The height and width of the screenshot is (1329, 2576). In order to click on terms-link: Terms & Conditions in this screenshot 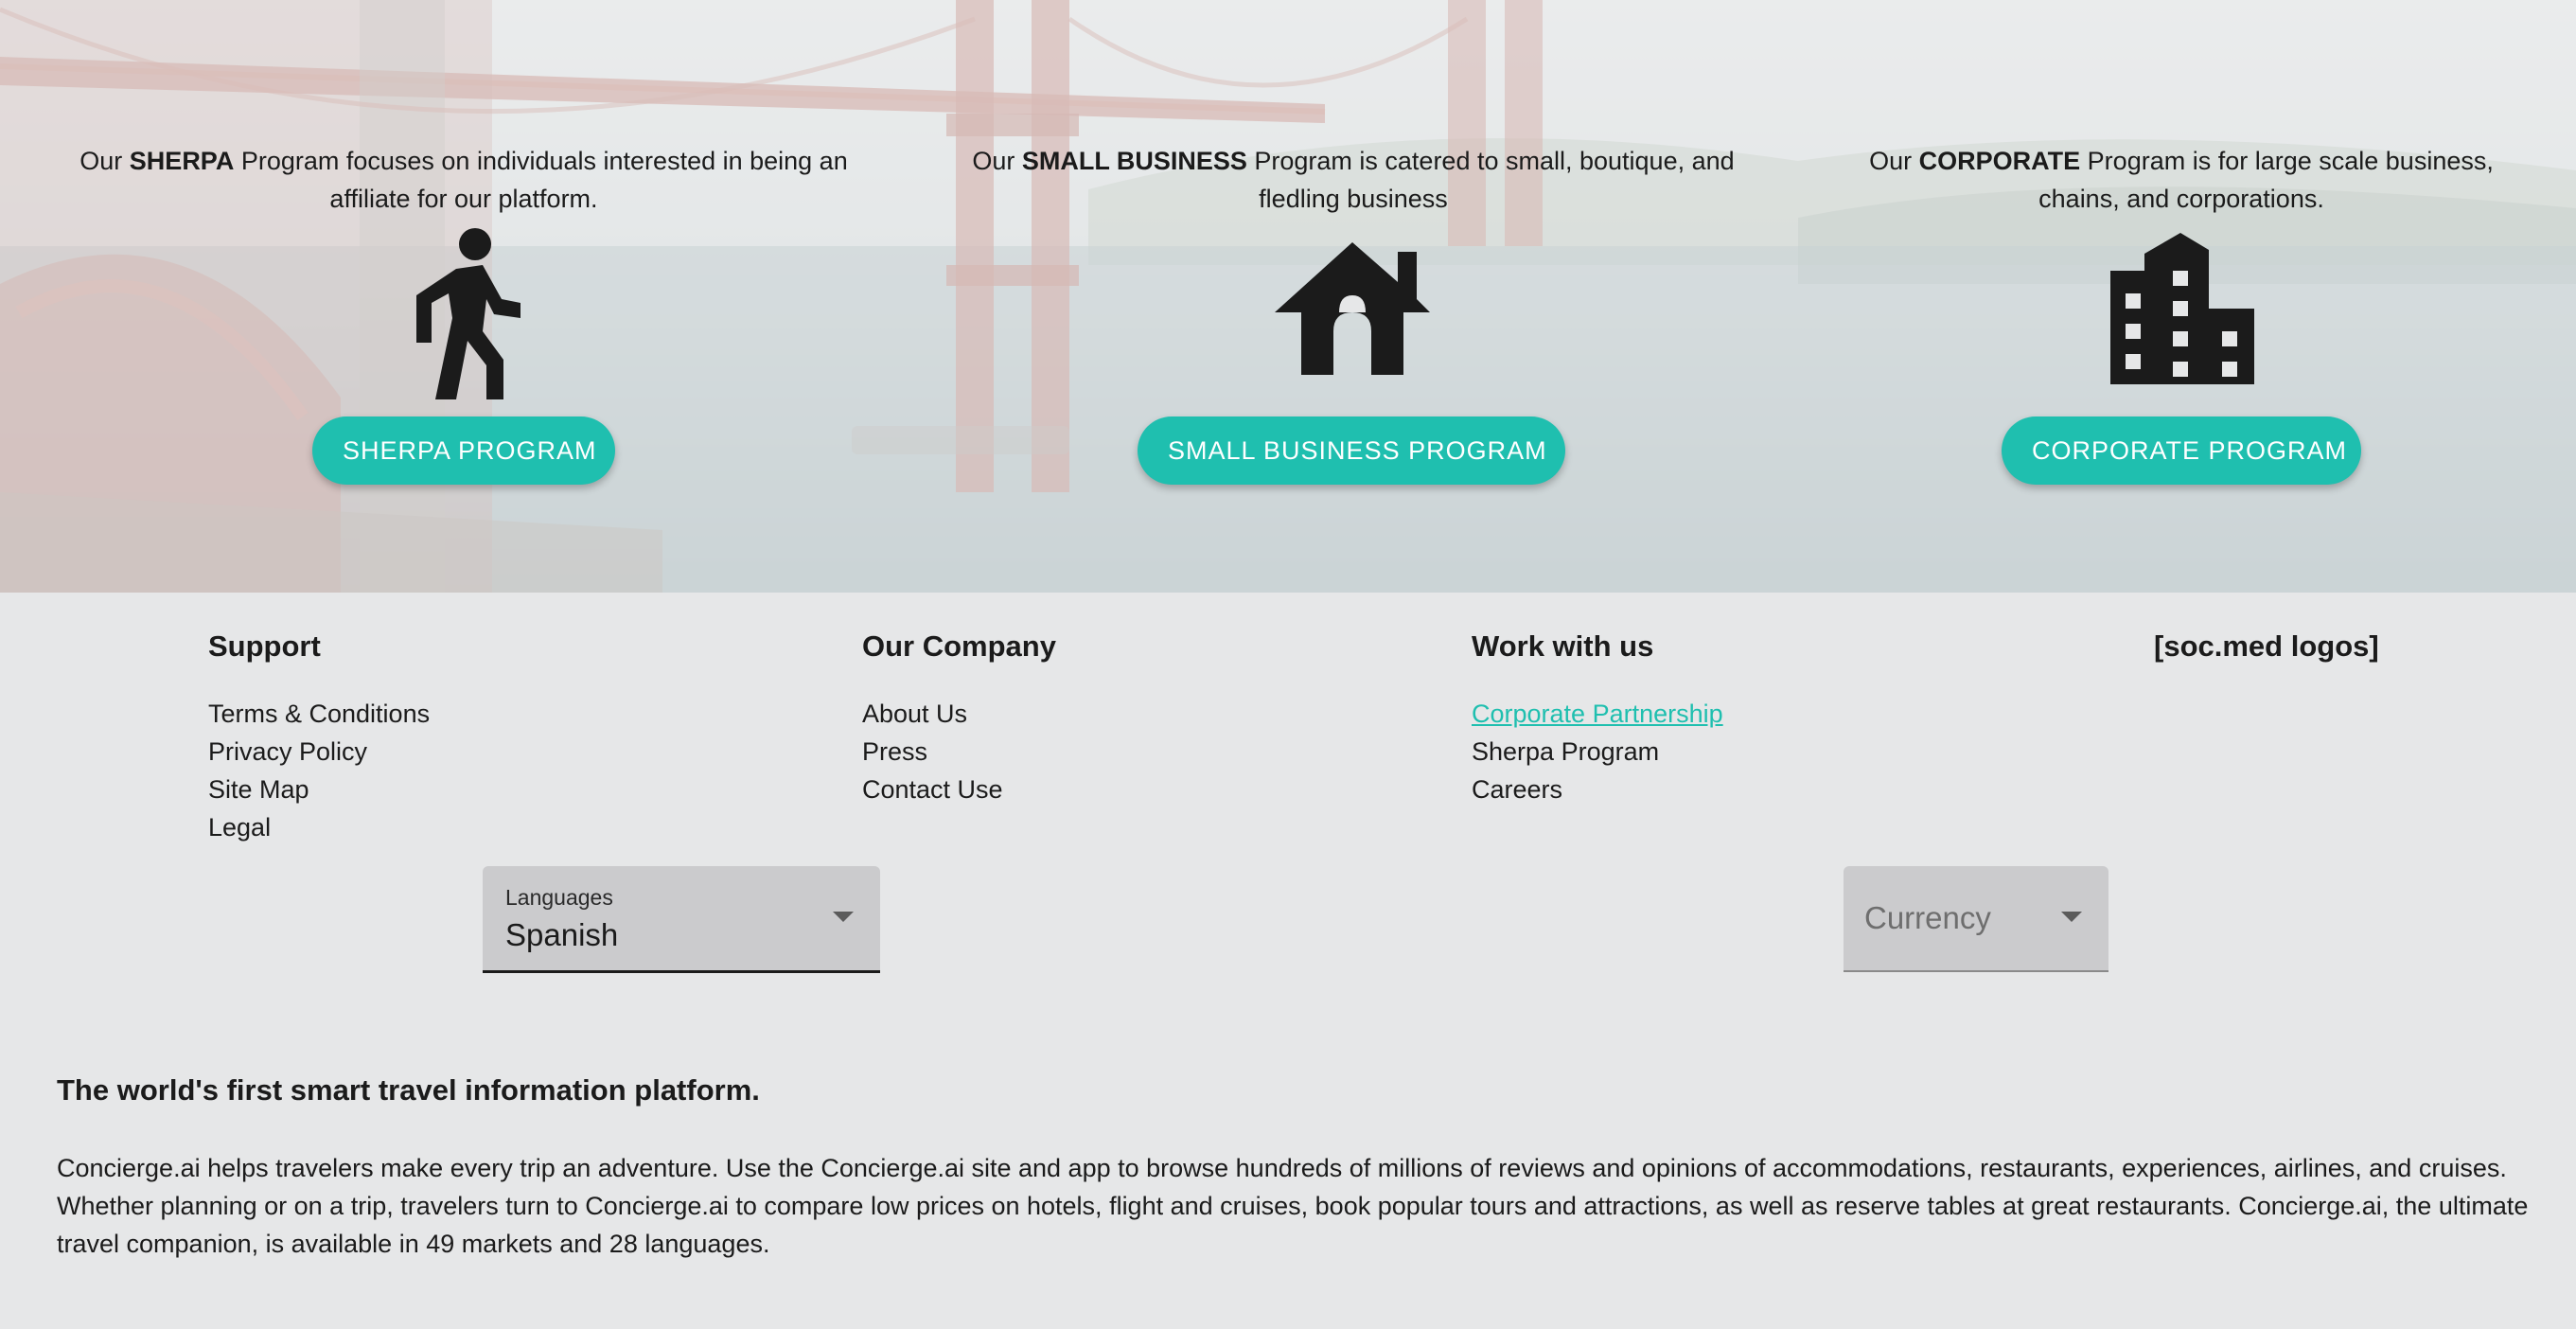, I will do `click(319, 714)`.